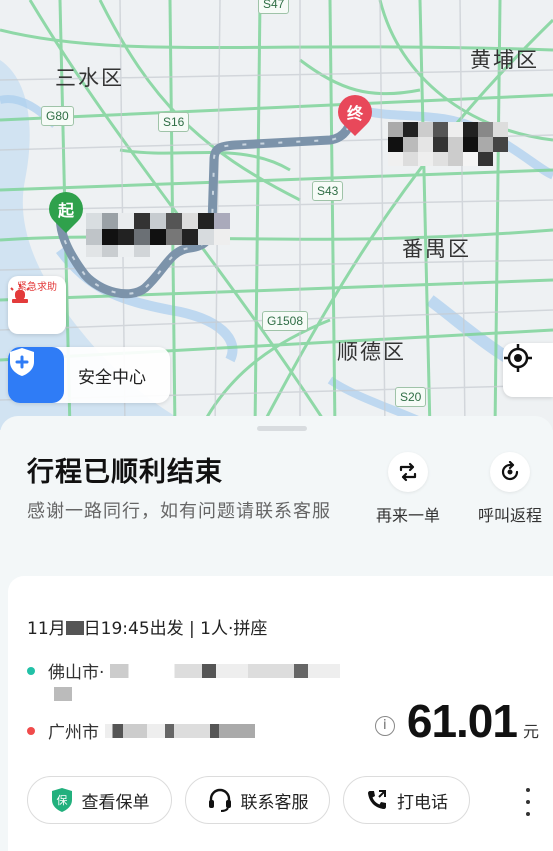 This screenshot has height=851, width=553. Describe the element at coordinates (20, 293) in the screenshot. I see `alarm-light-icon` at that location.